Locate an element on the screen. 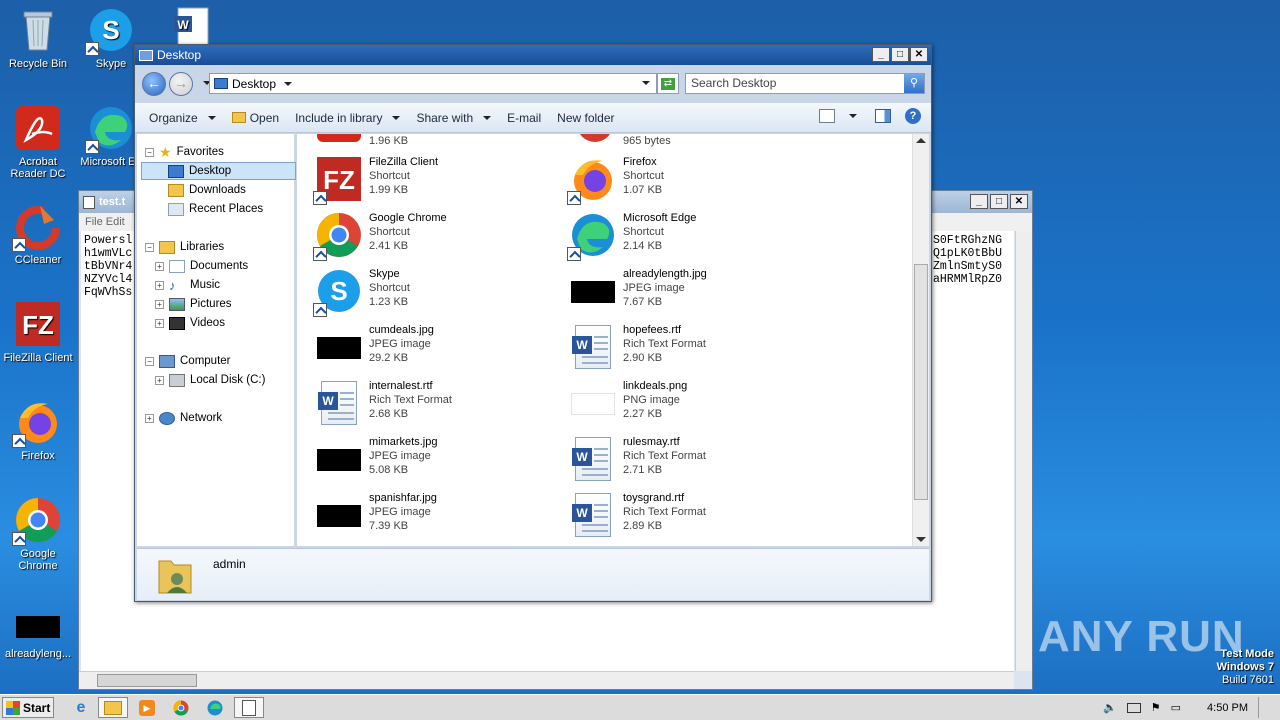 The height and width of the screenshot is (720, 1280). nav-documents: + Documents is located at coordinates (201, 266).